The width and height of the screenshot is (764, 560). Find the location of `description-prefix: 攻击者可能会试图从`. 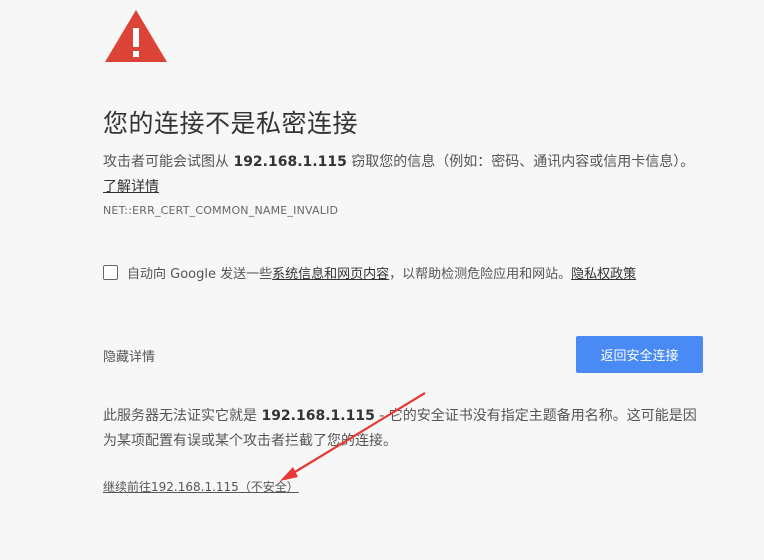

description-prefix: 攻击者可能会试图从 is located at coordinates (168, 162).